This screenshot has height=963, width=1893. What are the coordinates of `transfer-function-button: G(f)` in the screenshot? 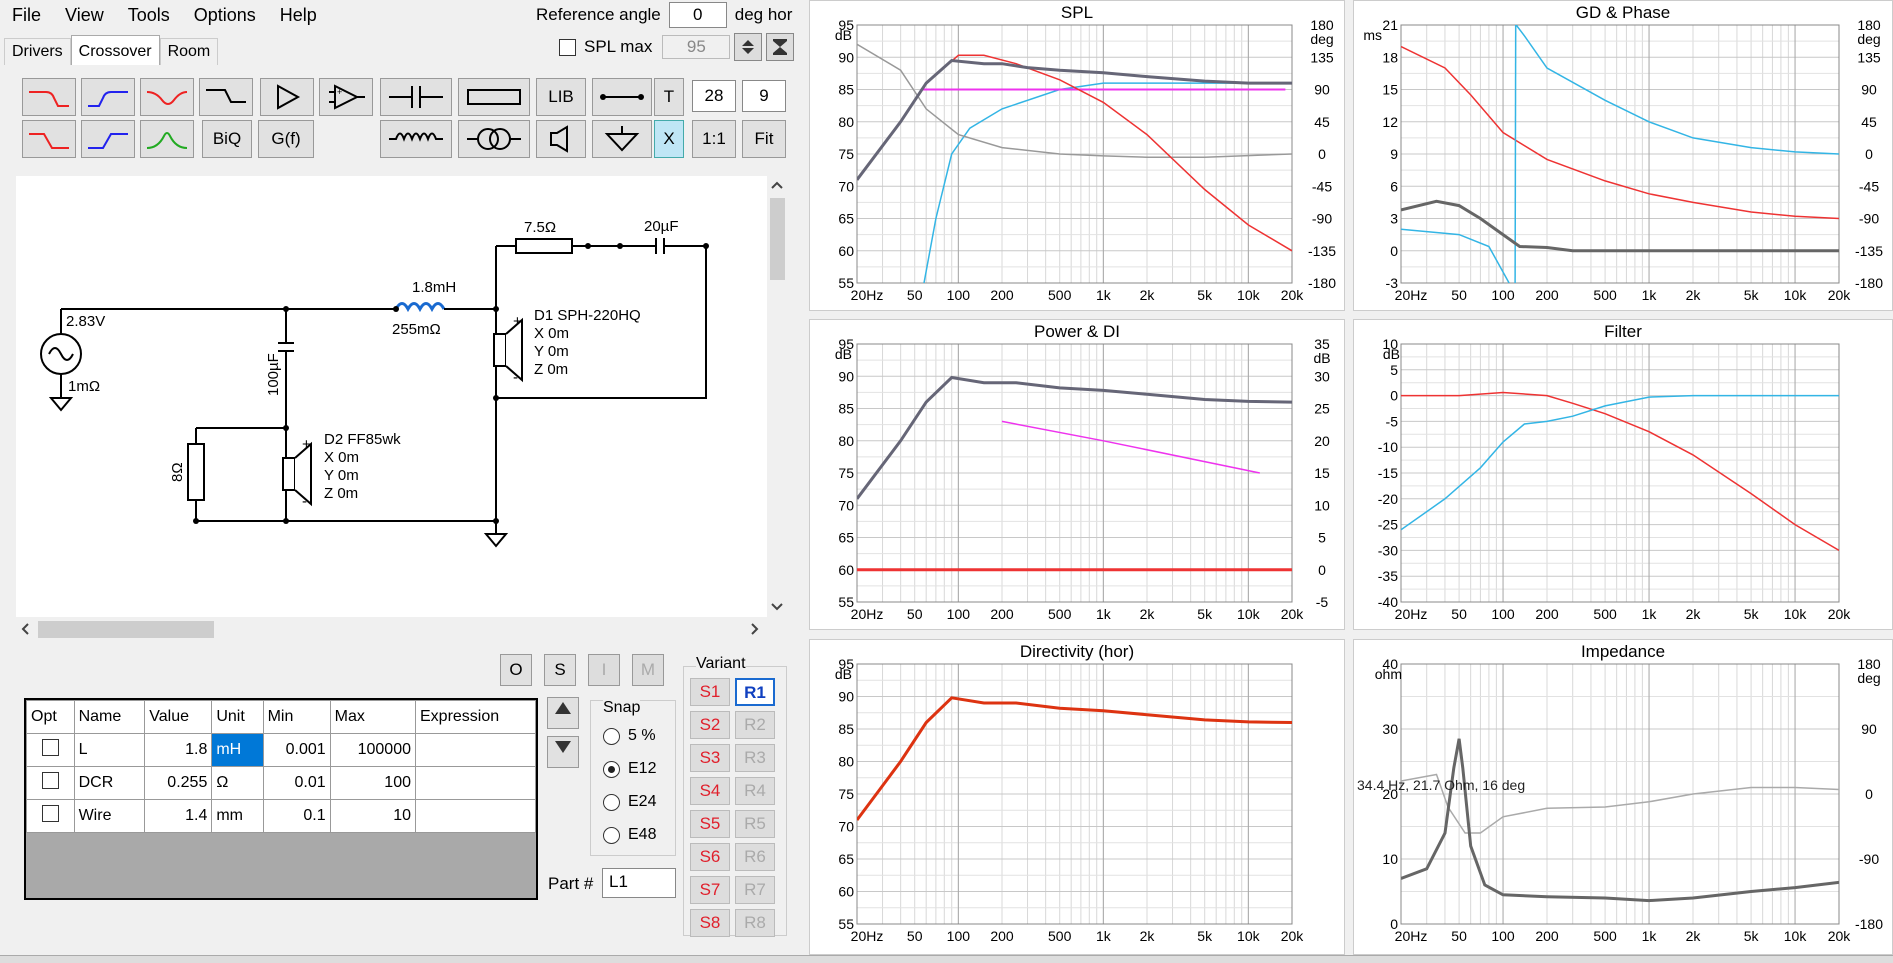 It's located at (286, 139).